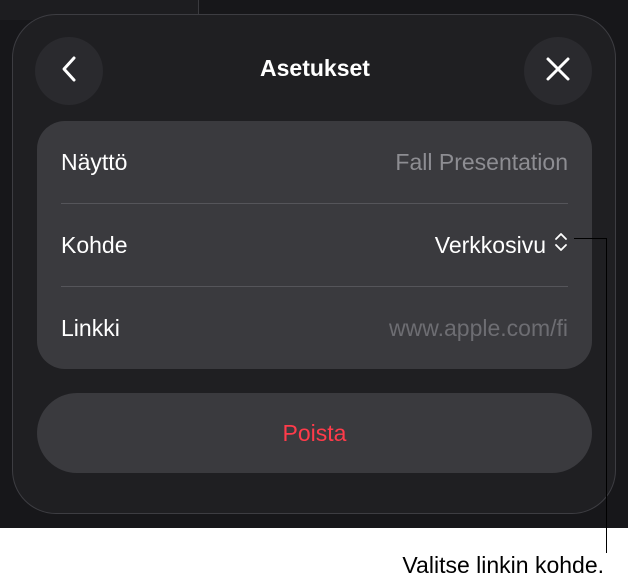  I want to click on row-link-label: Linkki, so click(90, 328).